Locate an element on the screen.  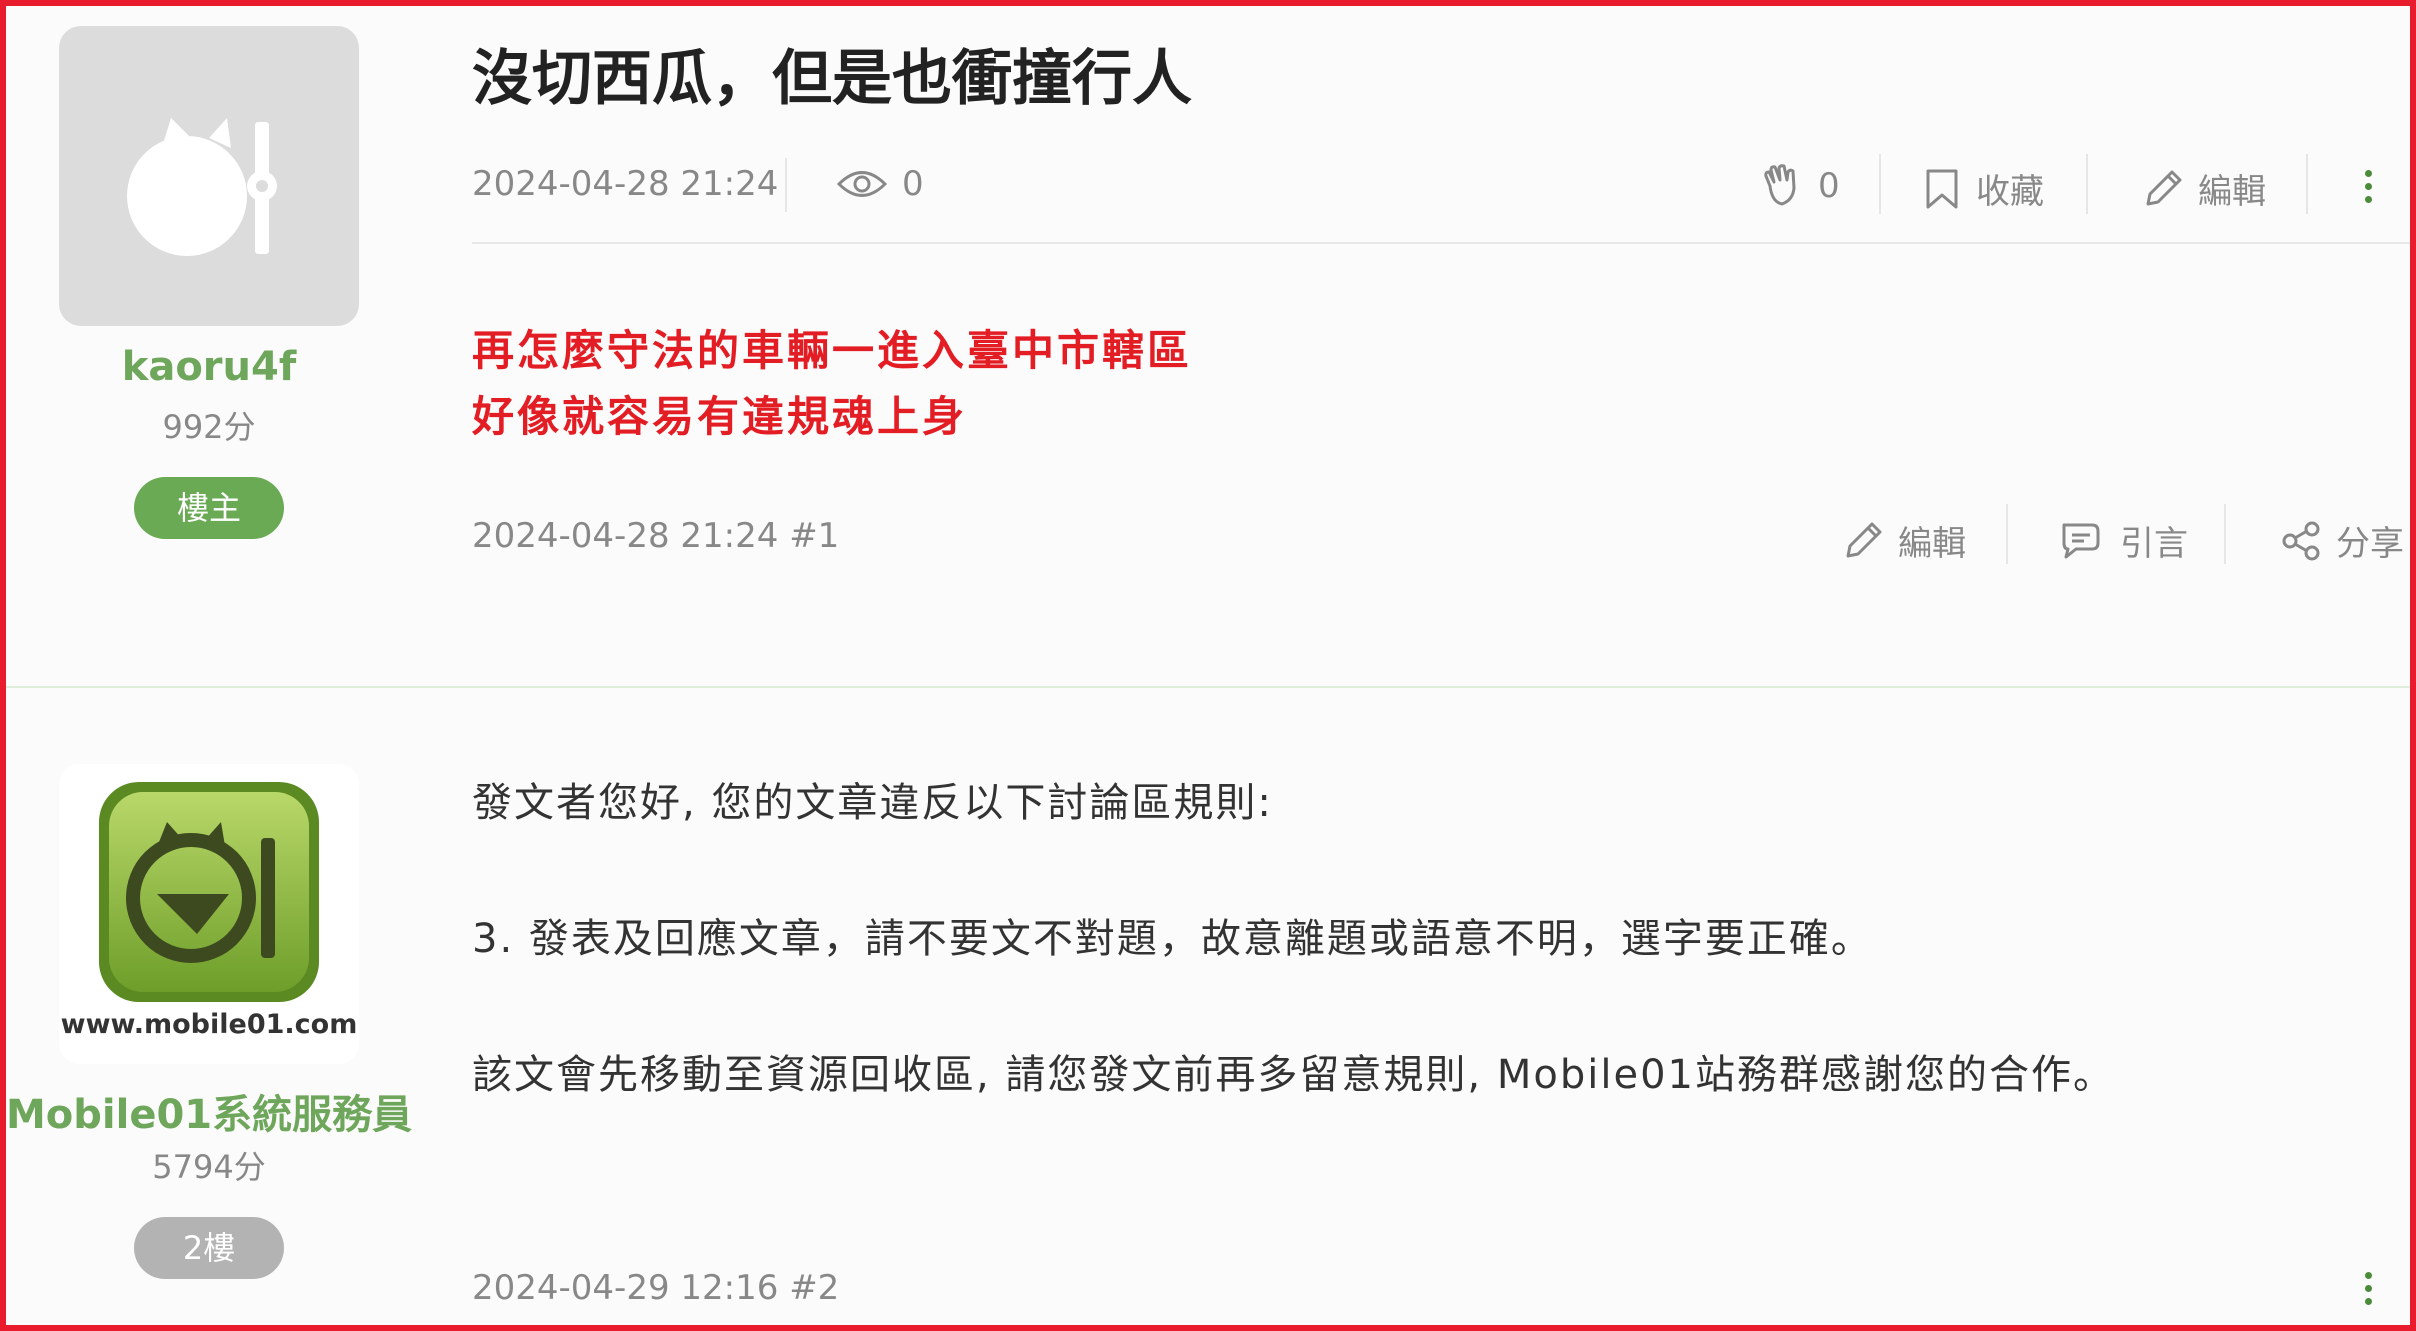
eye-icon is located at coordinates (862, 184).